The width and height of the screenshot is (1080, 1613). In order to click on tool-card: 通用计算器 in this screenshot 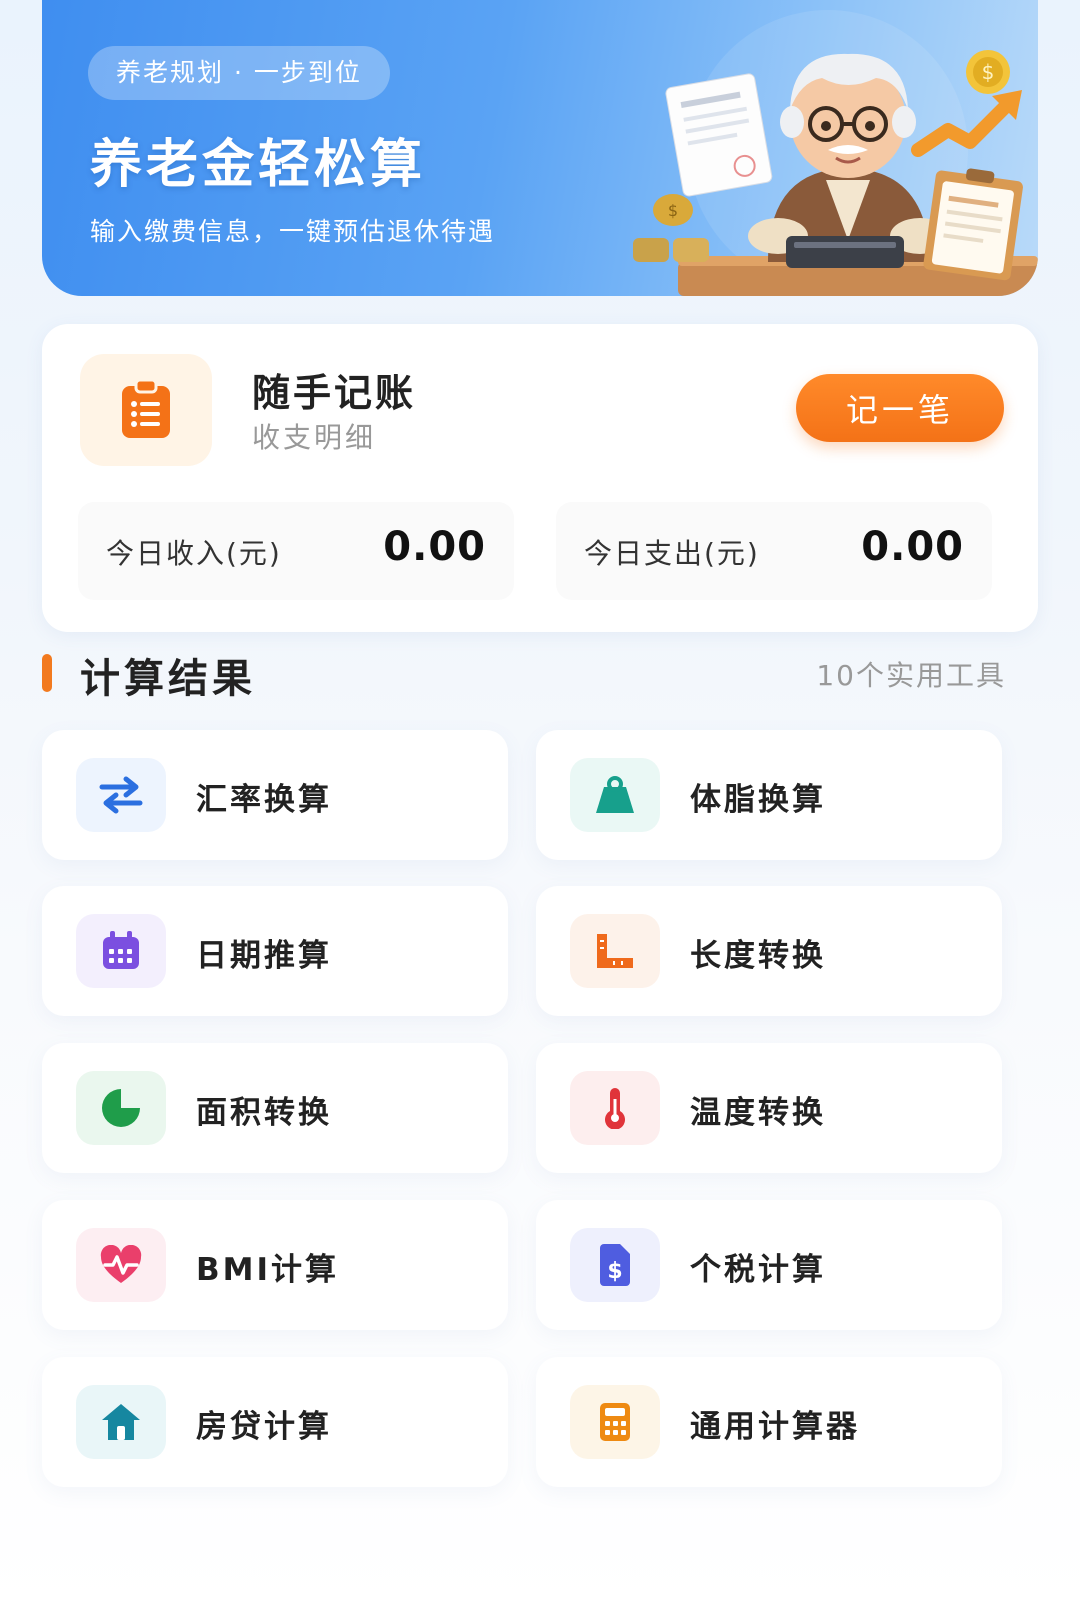, I will do `click(769, 1422)`.